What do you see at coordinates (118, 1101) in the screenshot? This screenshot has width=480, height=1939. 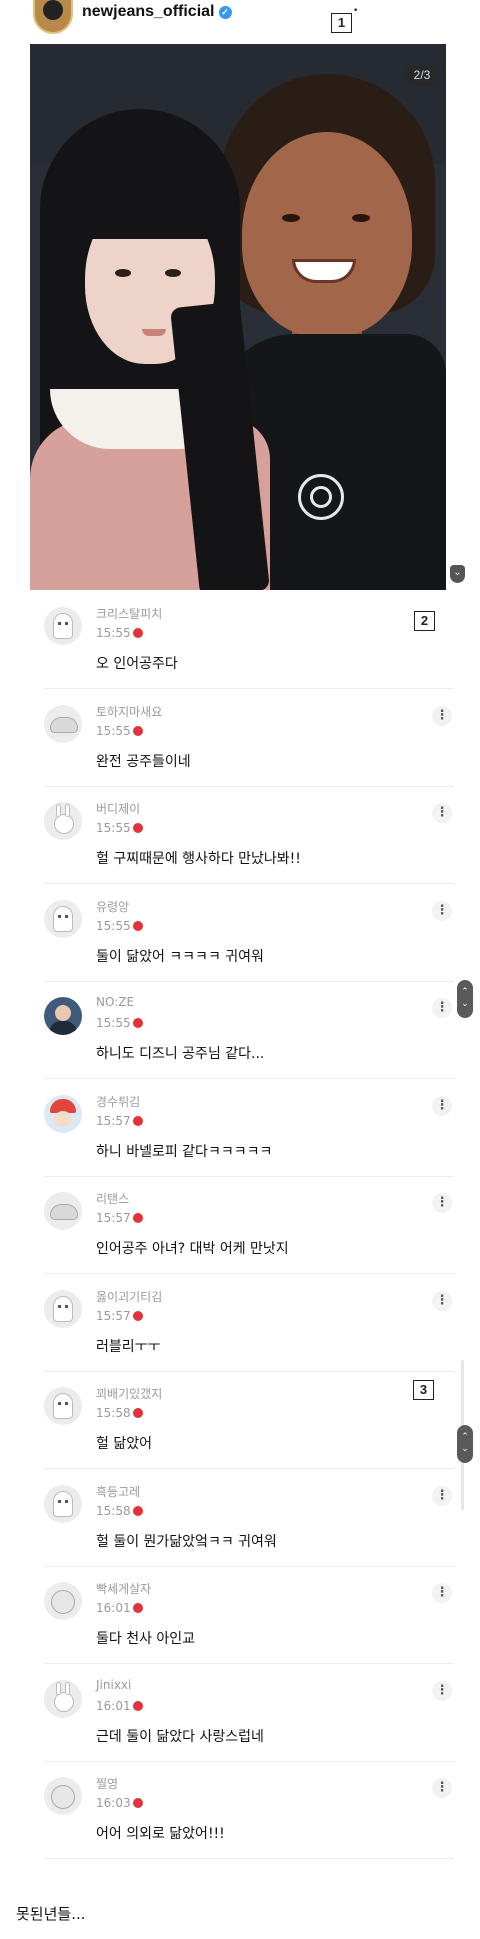 I see `commenter-name: 경수튀김` at bounding box center [118, 1101].